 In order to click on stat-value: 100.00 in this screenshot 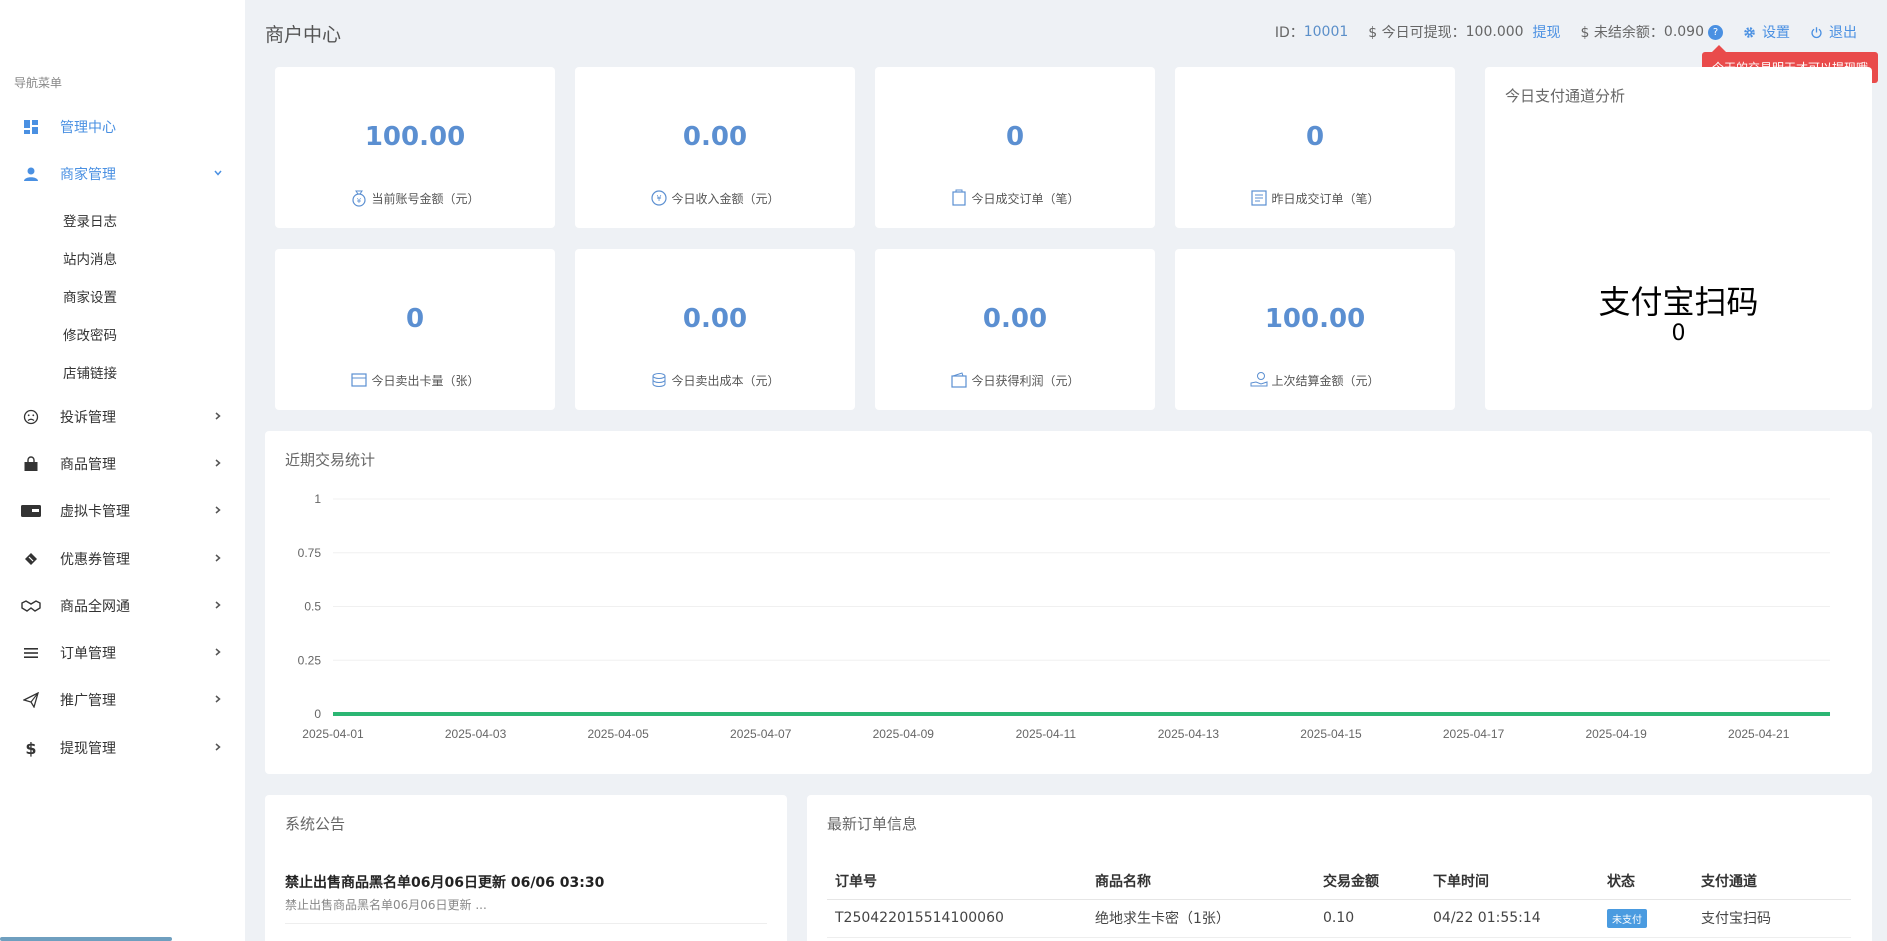, I will do `click(1315, 319)`.